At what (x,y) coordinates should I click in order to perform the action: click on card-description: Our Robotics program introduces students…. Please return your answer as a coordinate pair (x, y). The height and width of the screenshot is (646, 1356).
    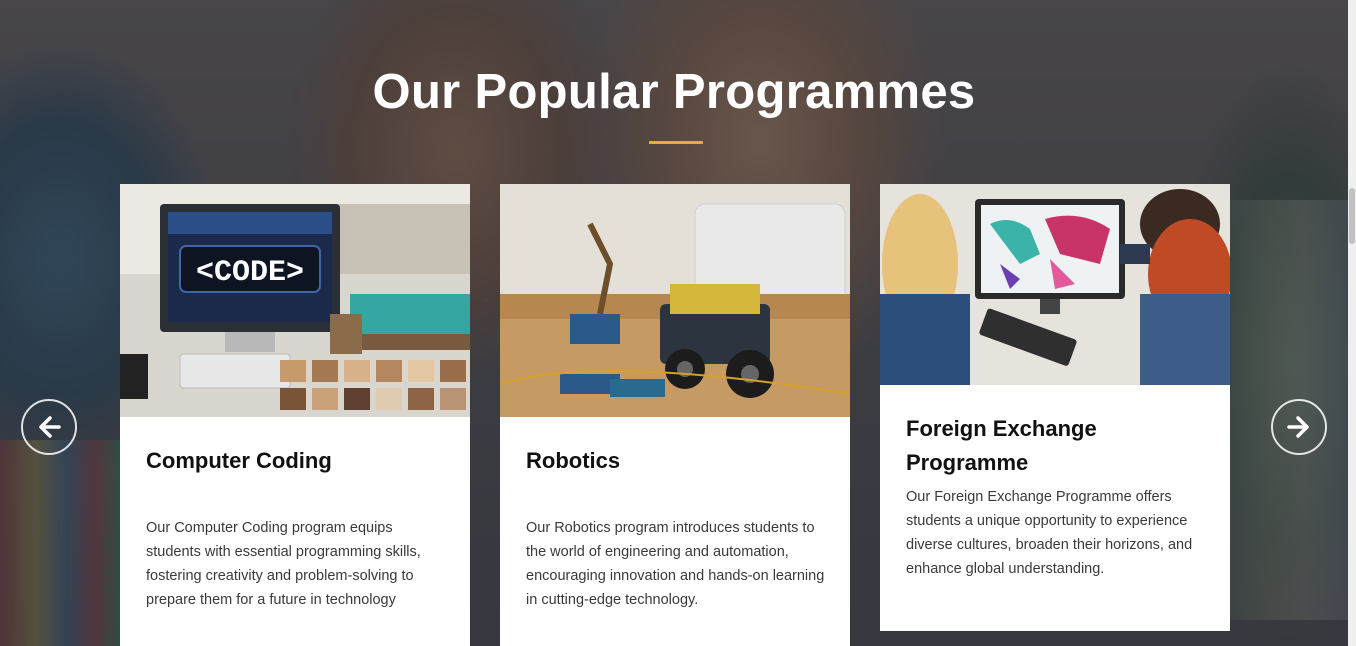
    Looking at the image, I should click on (675, 564).